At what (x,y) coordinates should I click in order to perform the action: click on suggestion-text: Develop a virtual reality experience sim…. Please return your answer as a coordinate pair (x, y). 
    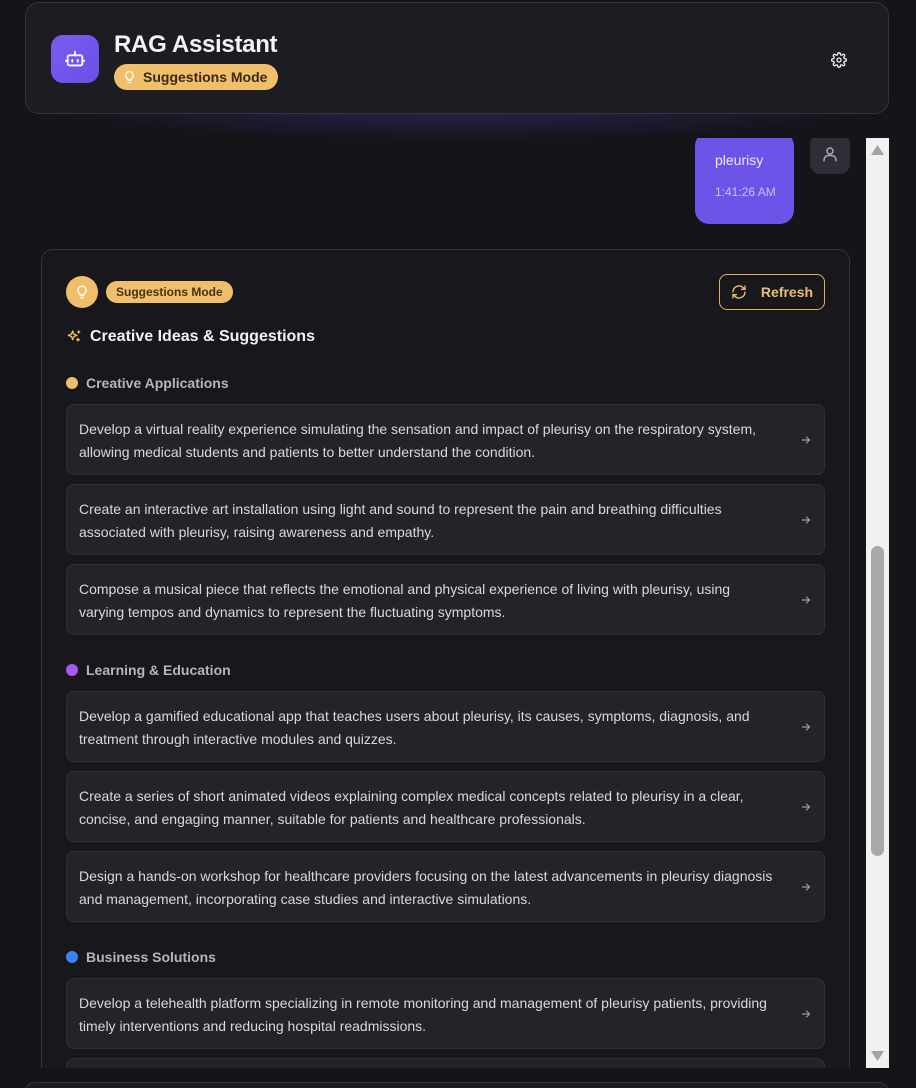
    Looking at the image, I should click on (417, 440).